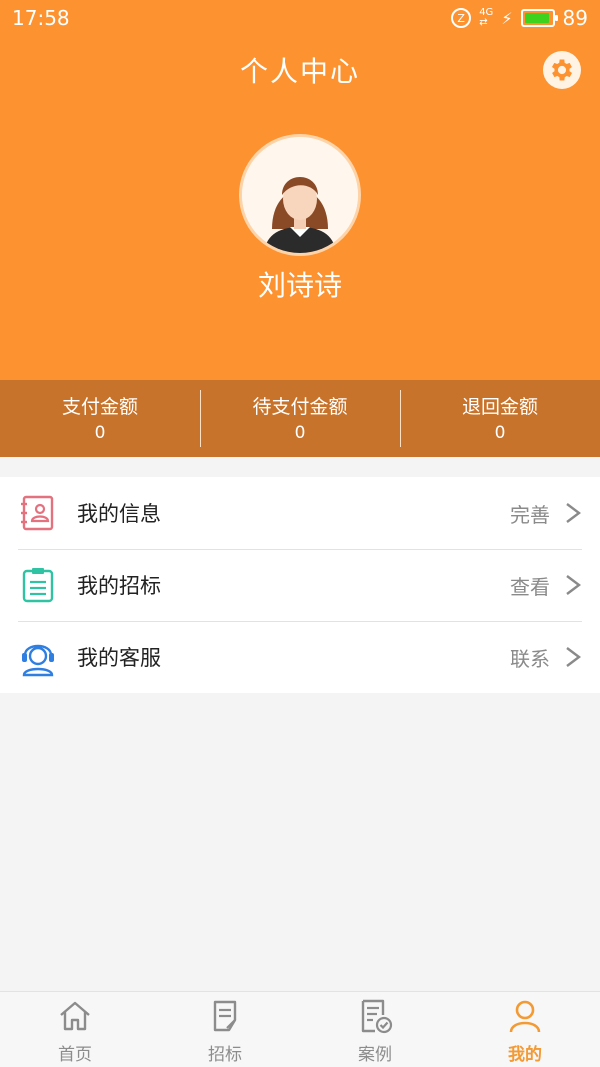 Image resolution: width=600 pixels, height=1067 pixels. What do you see at coordinates (499, 407) in the screenshot?
I see `stat-label: 退回金额` at bounding box center [499, 407].